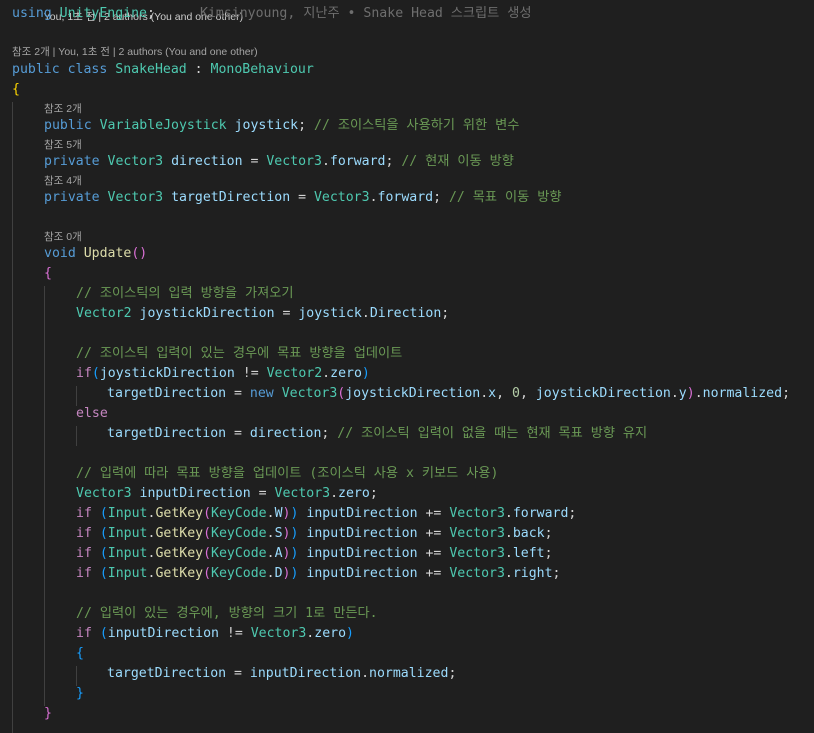  I want to click on codelens-direction: 참조 5개, so click(63, 145).